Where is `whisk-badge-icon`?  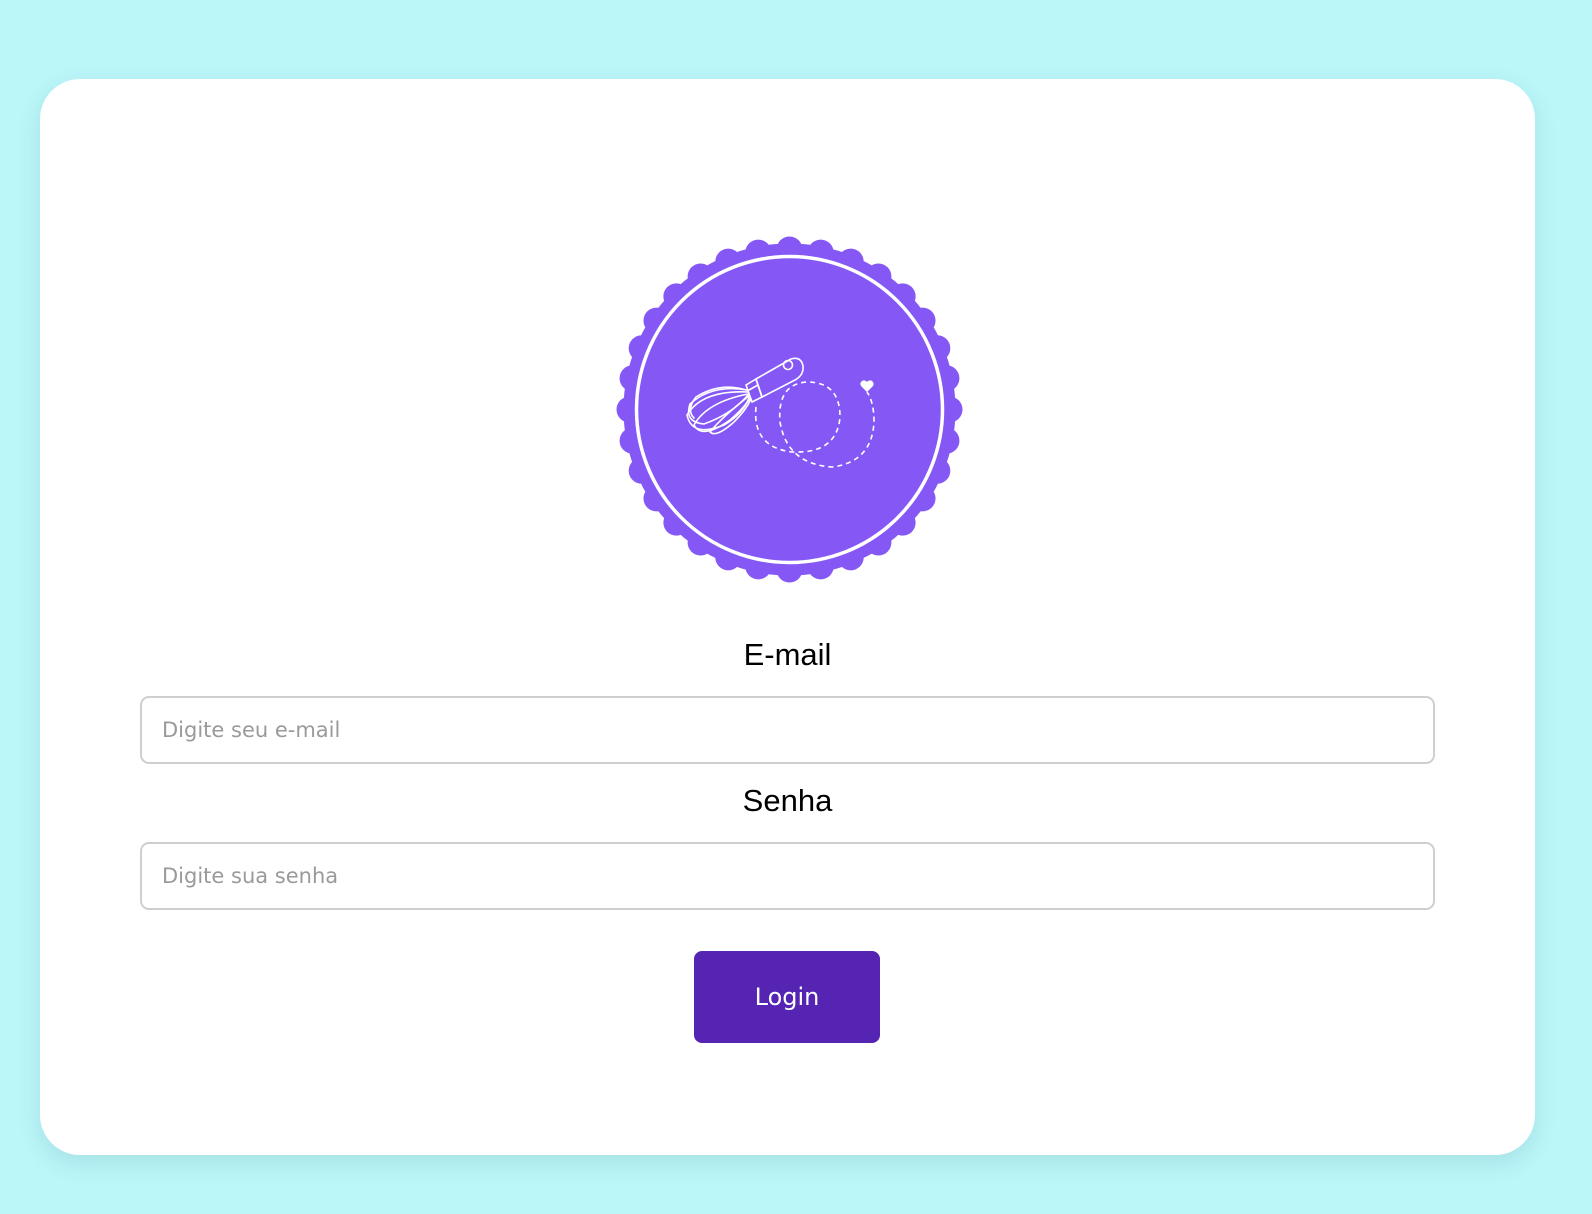 whisk-badge-icon is located at coordinates (789, 409).